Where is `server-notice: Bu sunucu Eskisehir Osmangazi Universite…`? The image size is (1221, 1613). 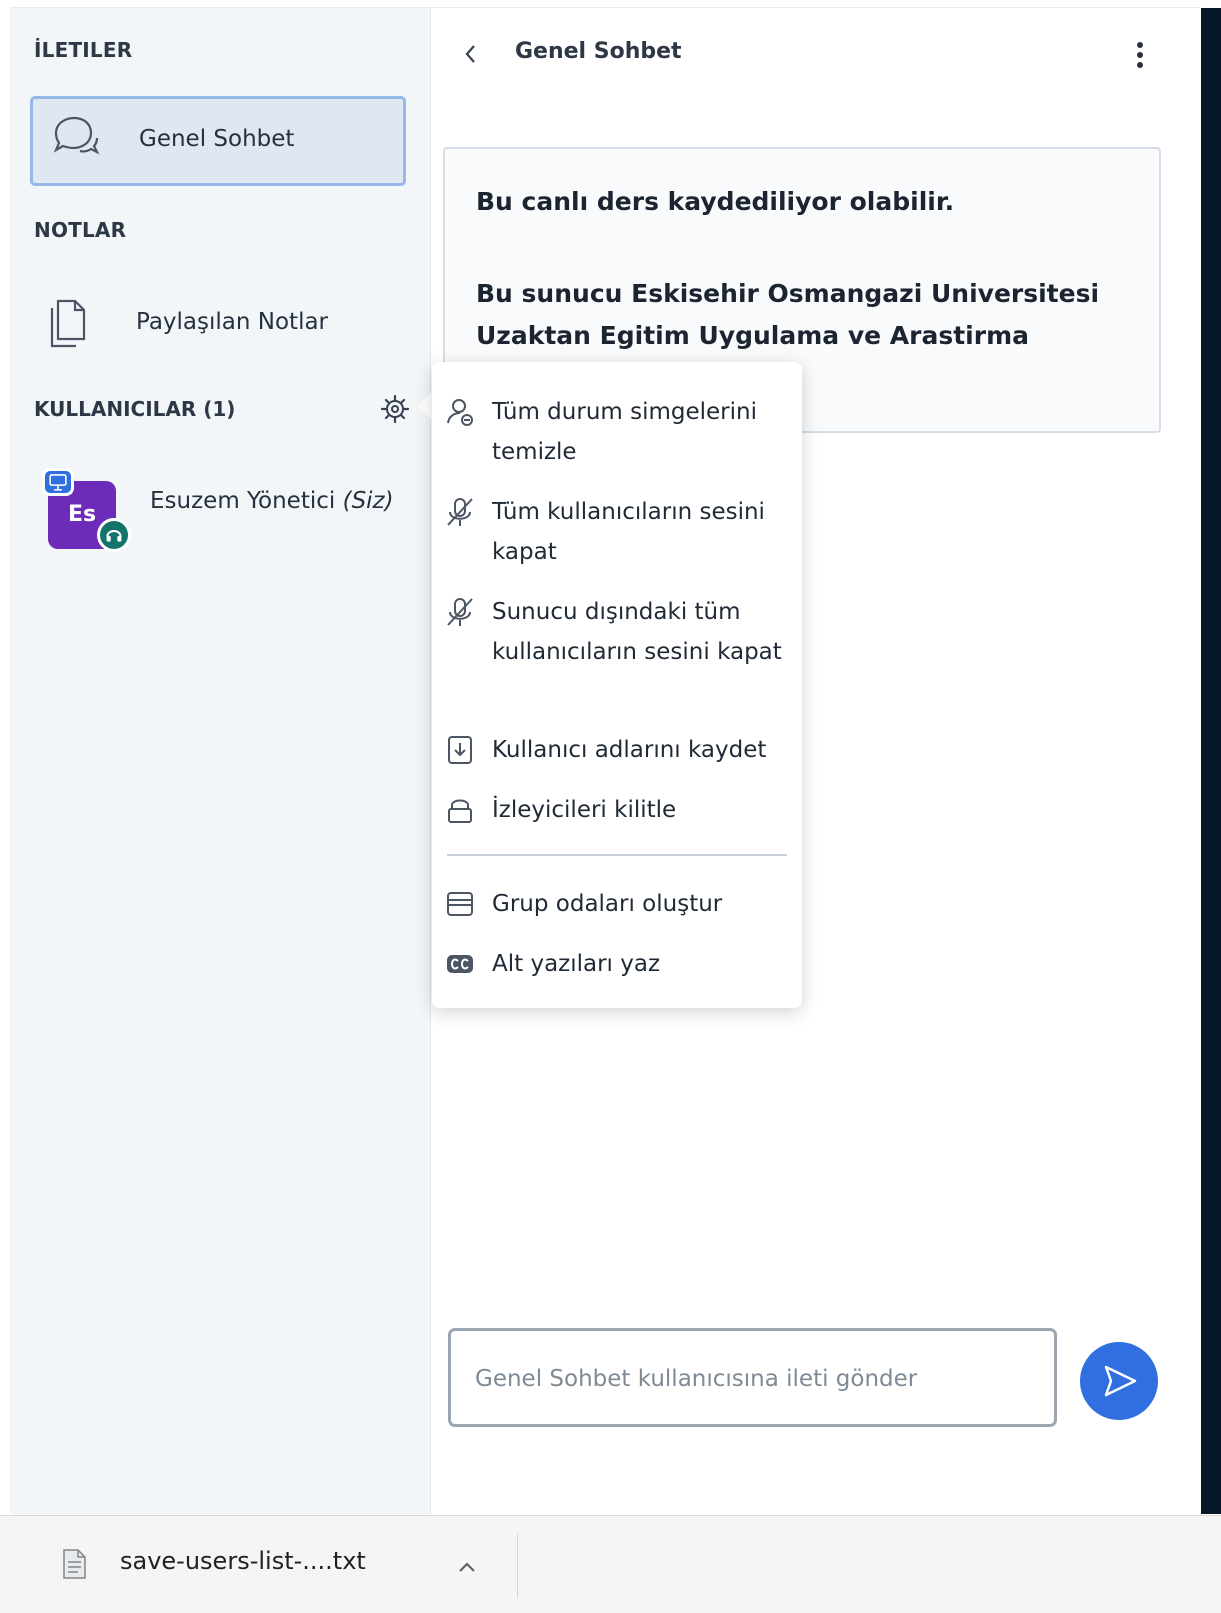
server-notice: Bu sunucu Eskisehir Osmangazi Universite… is located at coordinates (788, 314).